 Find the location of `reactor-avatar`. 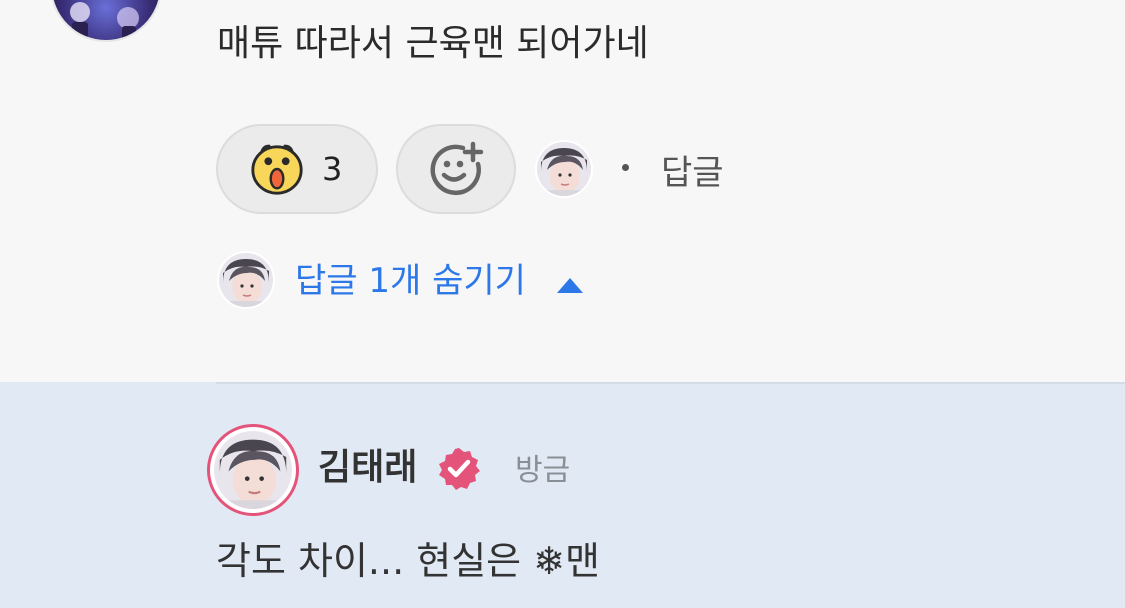

reactor-avatar is located at coordinates (564, 169).